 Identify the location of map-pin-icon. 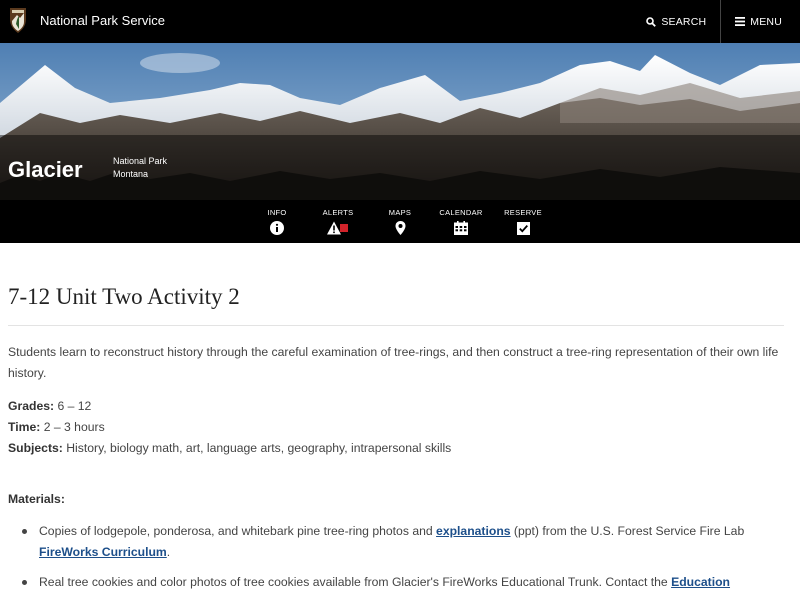
(400, 228).